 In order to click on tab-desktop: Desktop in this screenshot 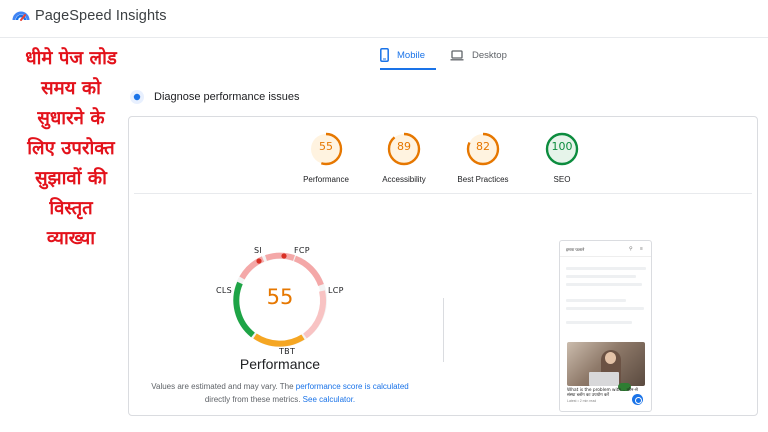, I will do `click(482, 55)`.